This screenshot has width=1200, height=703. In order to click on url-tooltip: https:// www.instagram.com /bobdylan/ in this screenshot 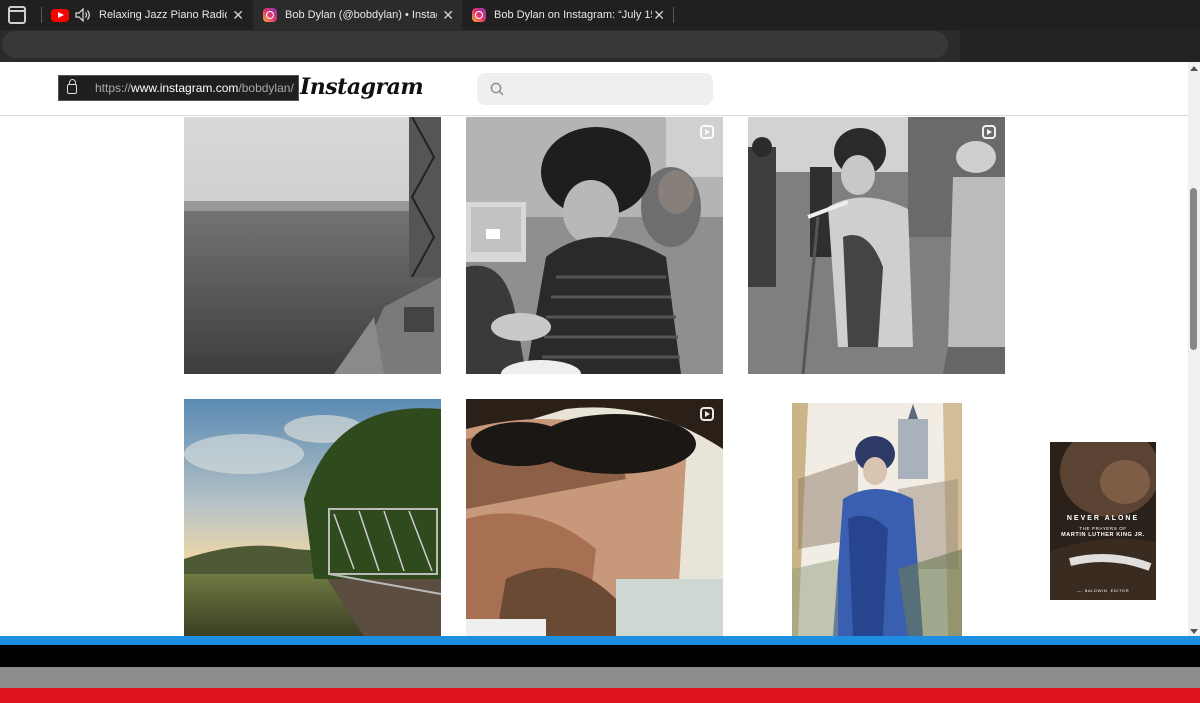, I will do `click(178, 88)`.